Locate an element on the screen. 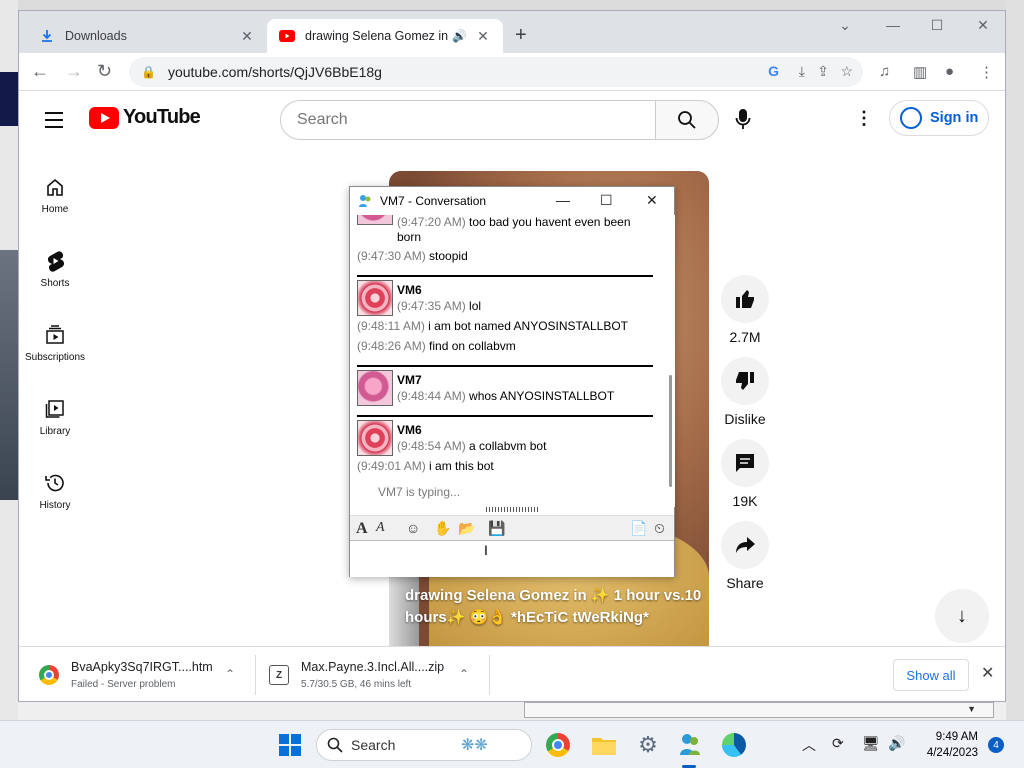  window-maximize-button: ☐ is located at coordinates (937, 25).